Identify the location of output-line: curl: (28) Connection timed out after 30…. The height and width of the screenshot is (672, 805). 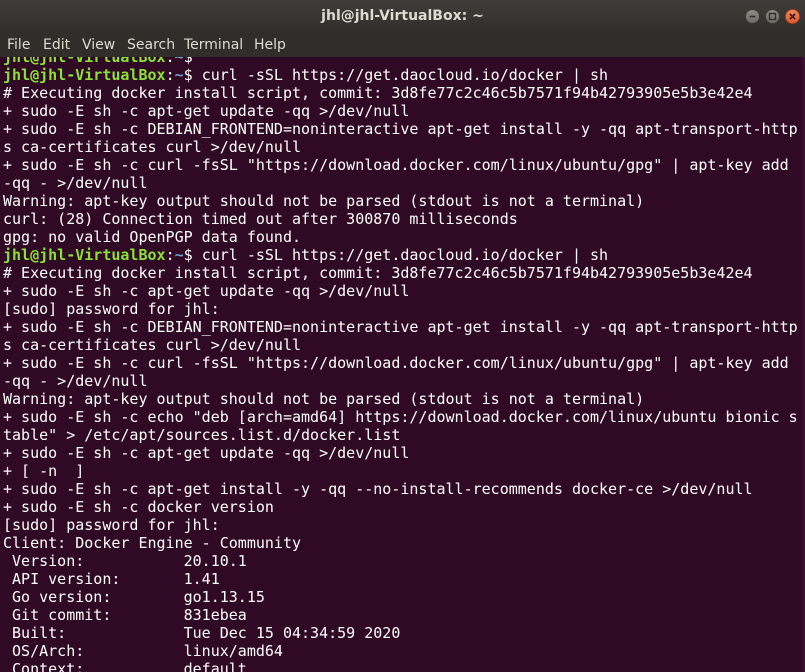
(260, 219).